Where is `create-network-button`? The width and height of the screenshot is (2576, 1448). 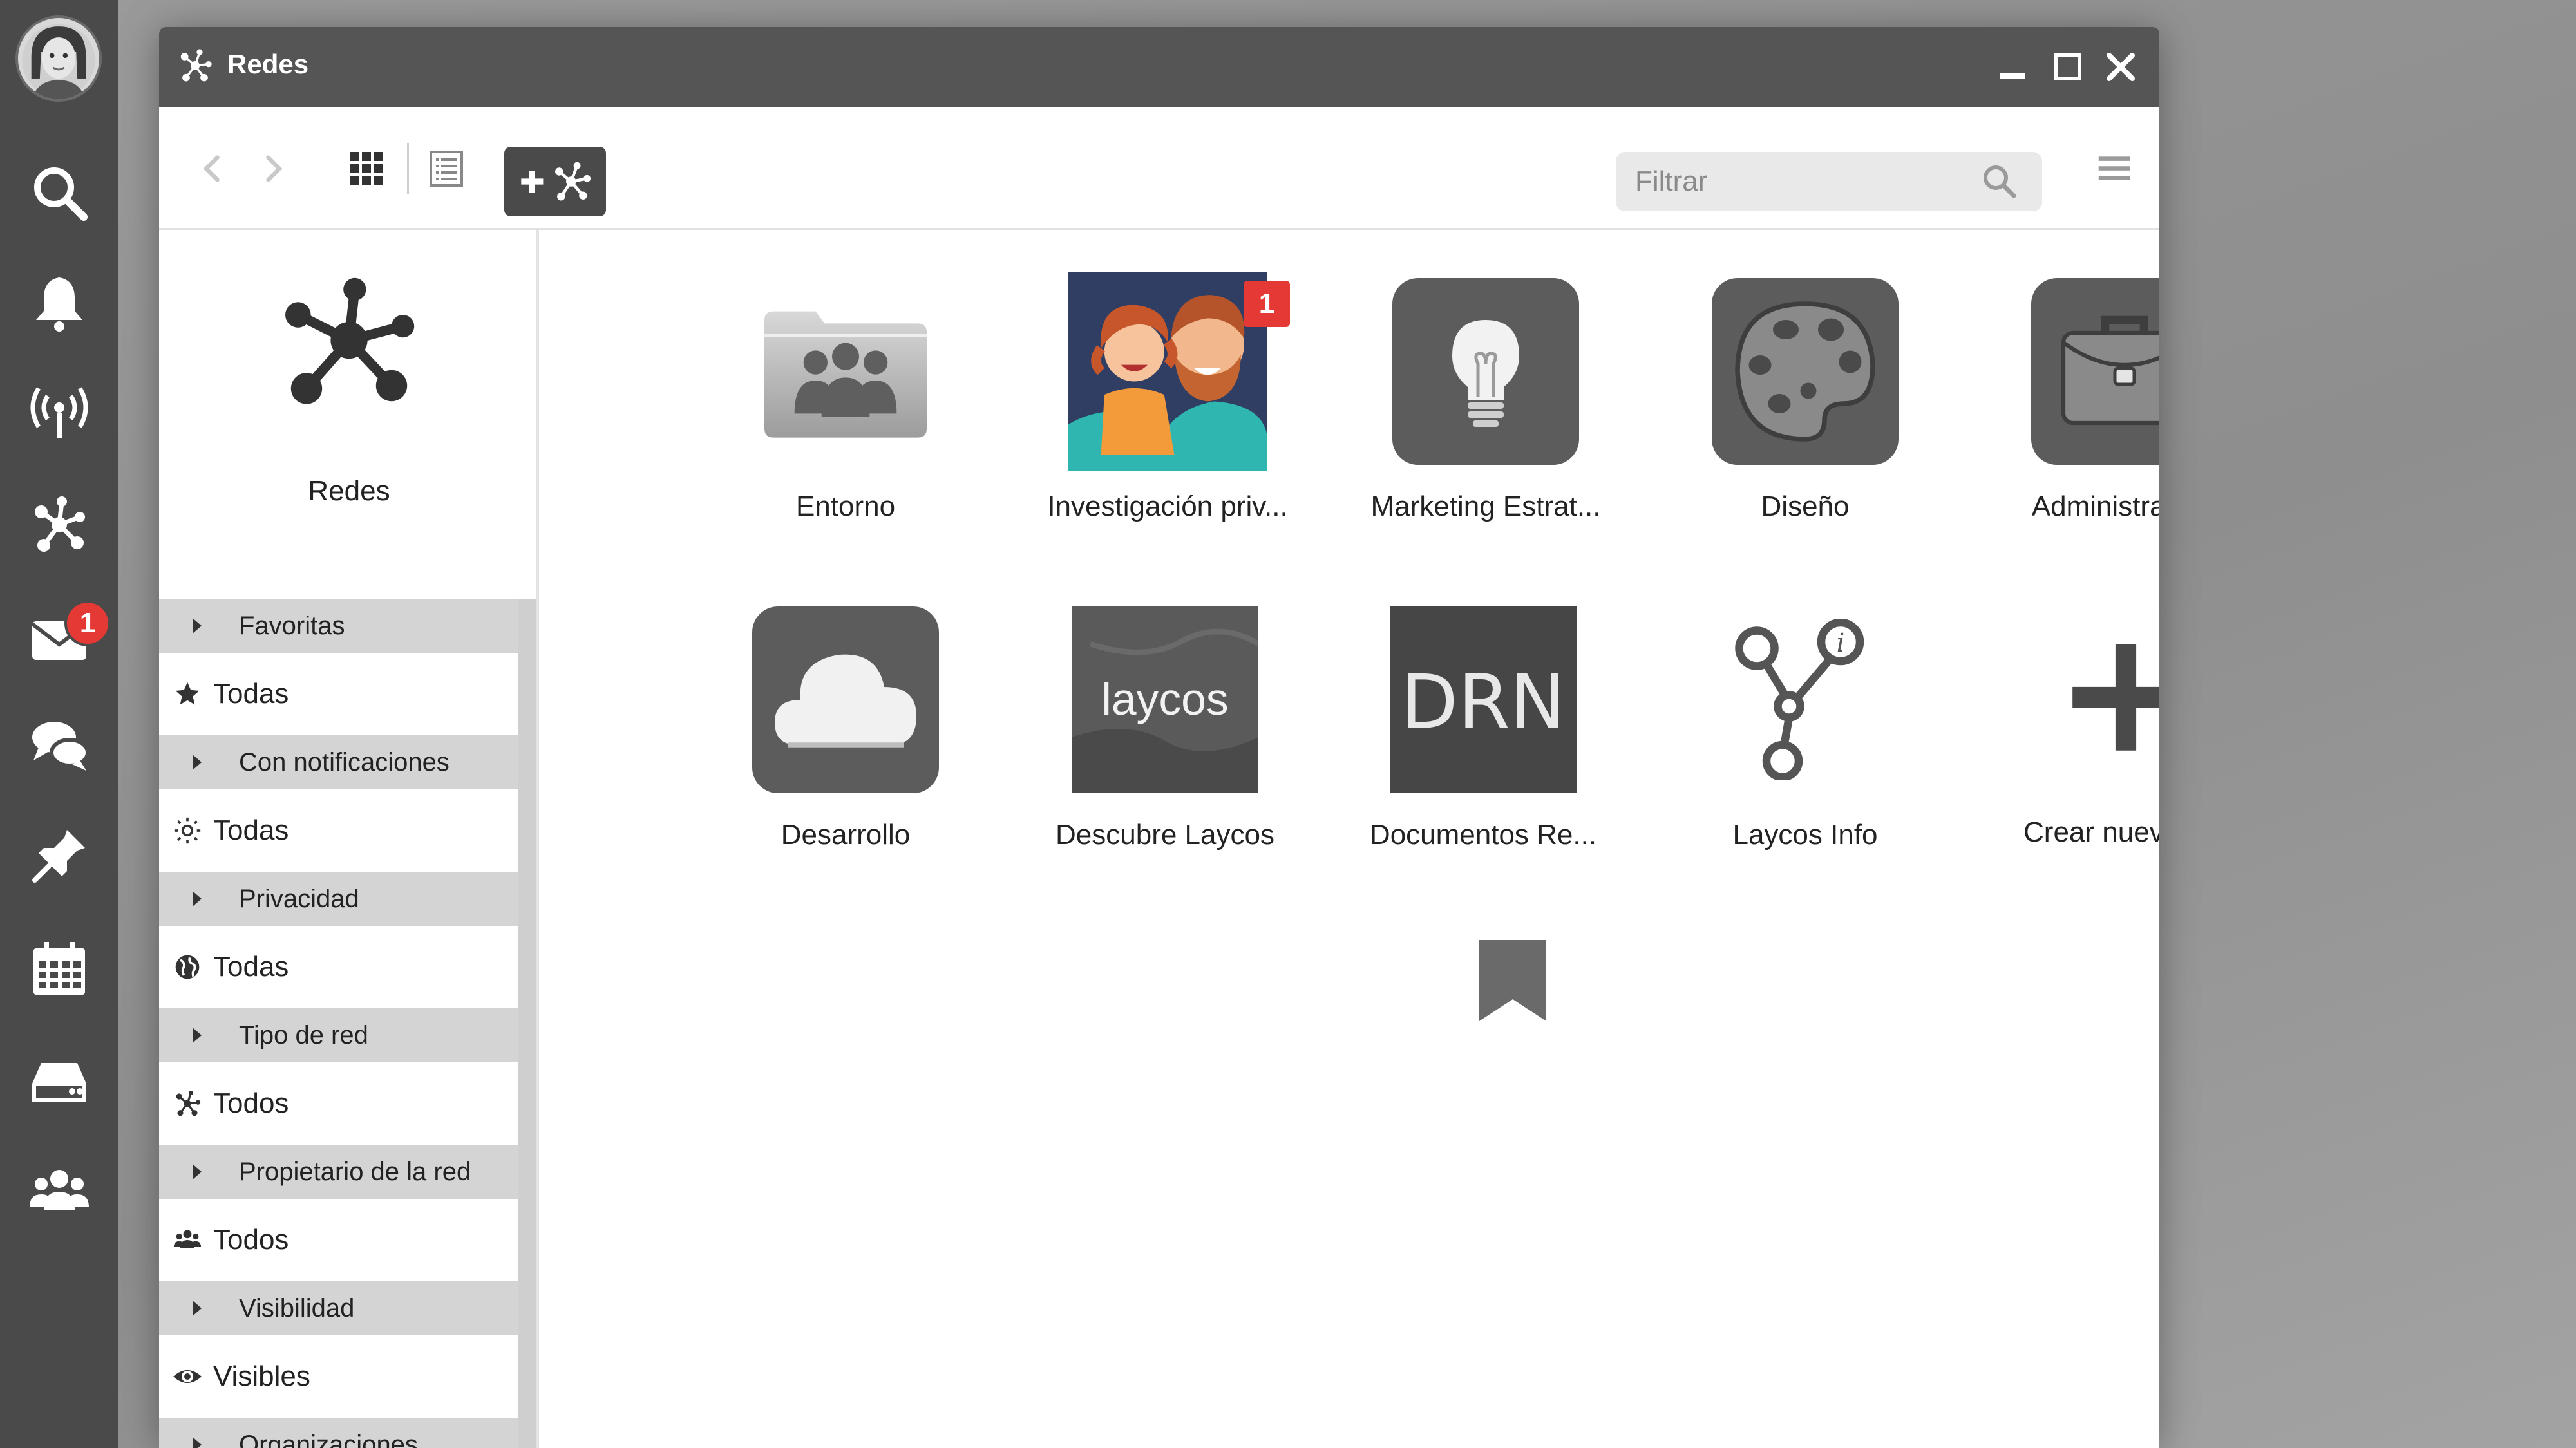 create-network-button is located at coordinates (555, 182).